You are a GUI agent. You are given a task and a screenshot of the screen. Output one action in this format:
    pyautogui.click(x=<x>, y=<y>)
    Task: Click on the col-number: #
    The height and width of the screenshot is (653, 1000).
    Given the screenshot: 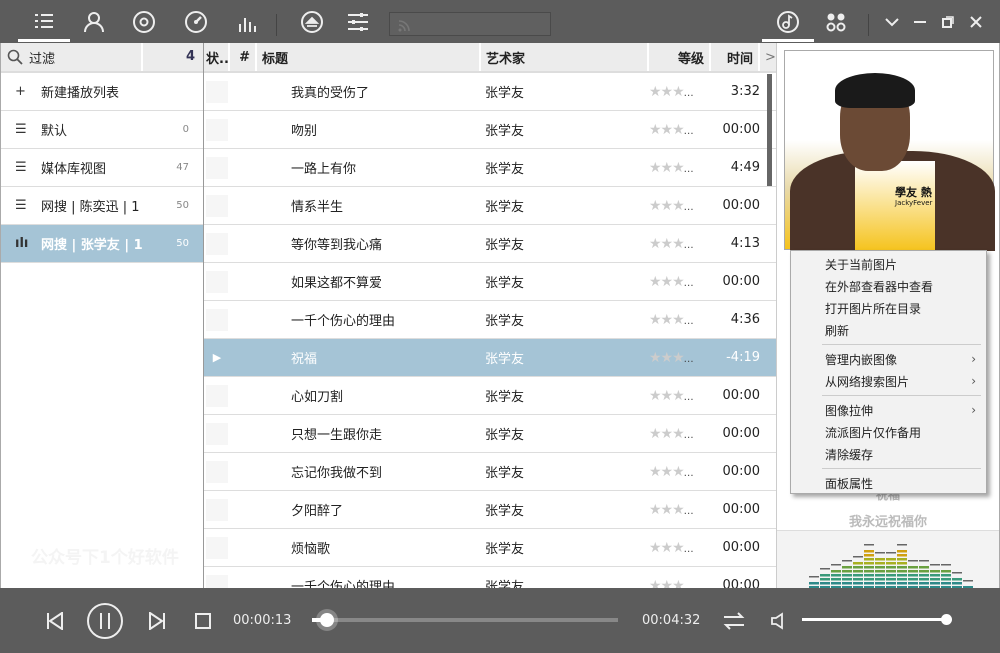 What is the action you would take?
    pyautogui.click(x=243, y=57)
    